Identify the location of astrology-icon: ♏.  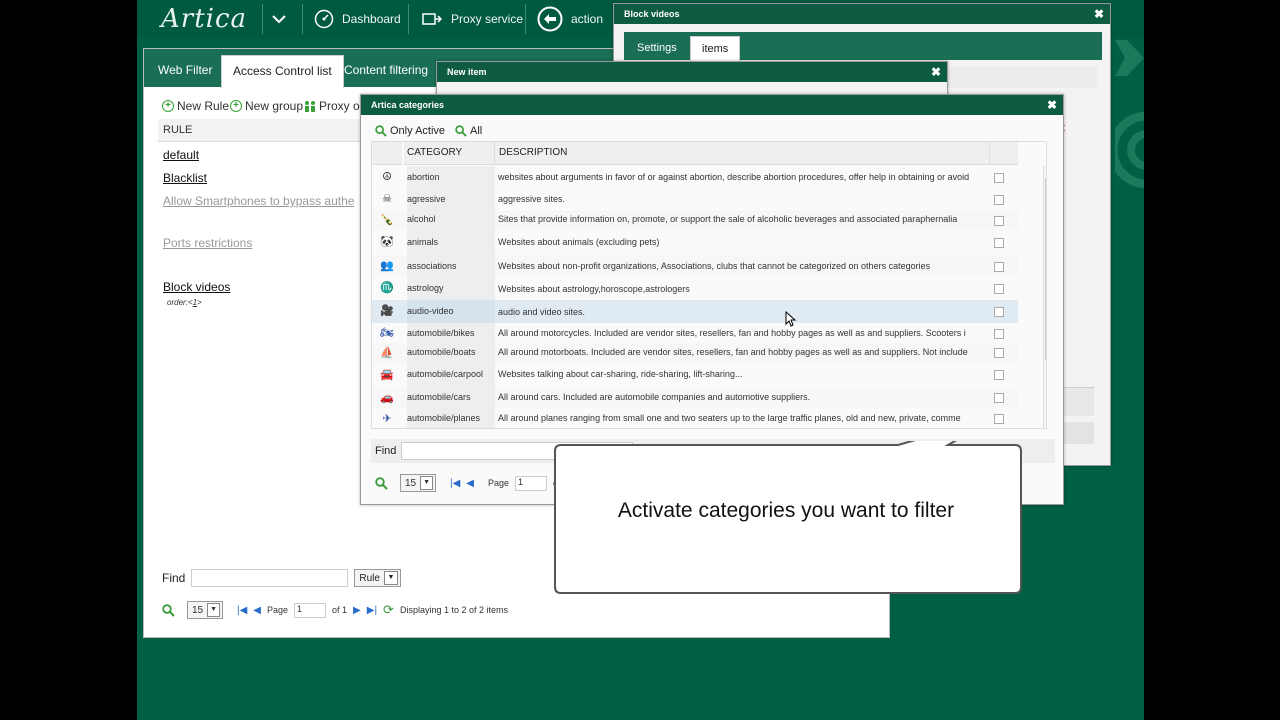
(387, 288).